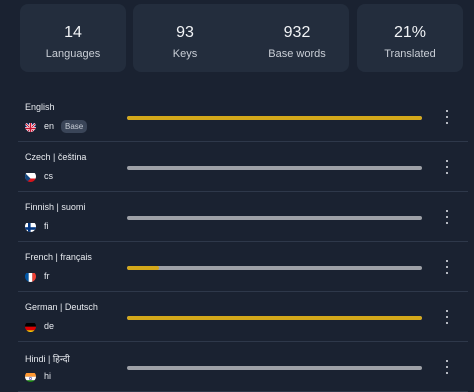 Image resolution: width=474 pixels, height=392 pixels. I want to click on language-code: hi, so click(48, 376).